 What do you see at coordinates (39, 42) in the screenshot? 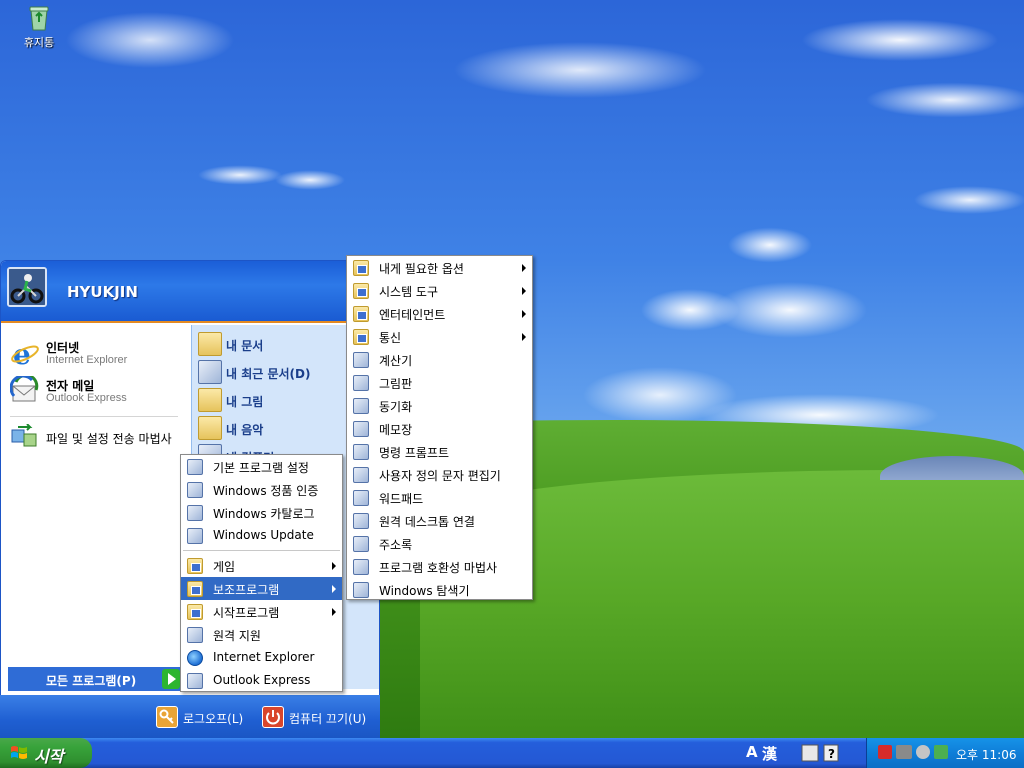
I see `recycle-bin-label: 휴지통` at bounding box center [39, 42].